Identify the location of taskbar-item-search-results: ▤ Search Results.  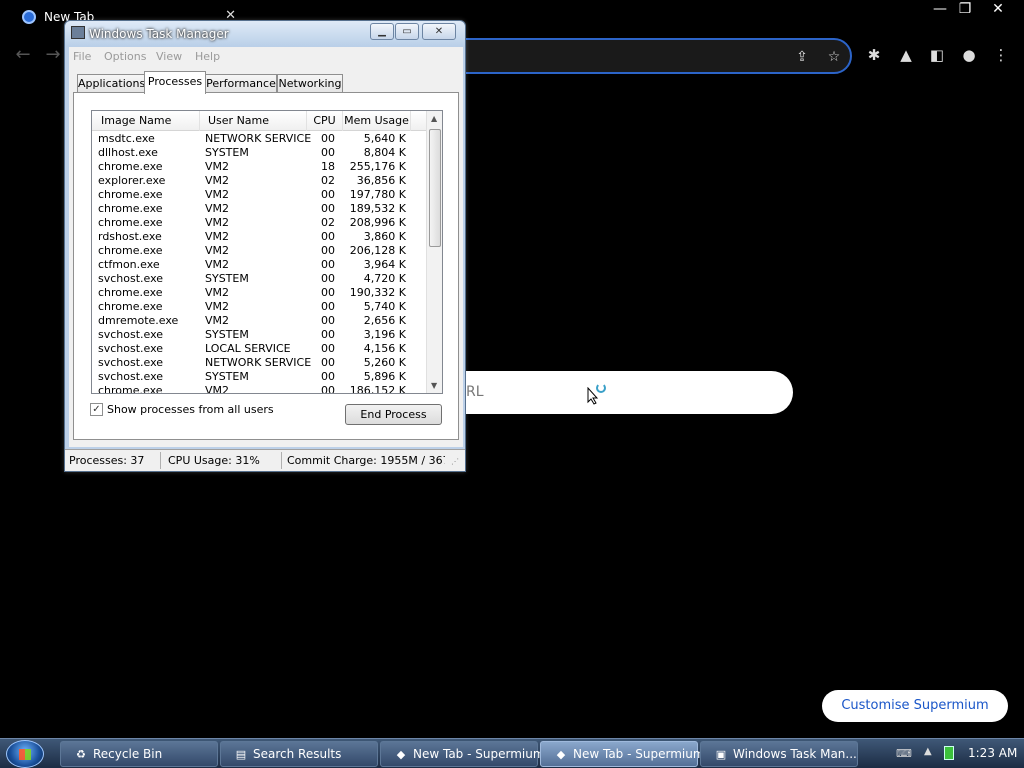
(299, 754).